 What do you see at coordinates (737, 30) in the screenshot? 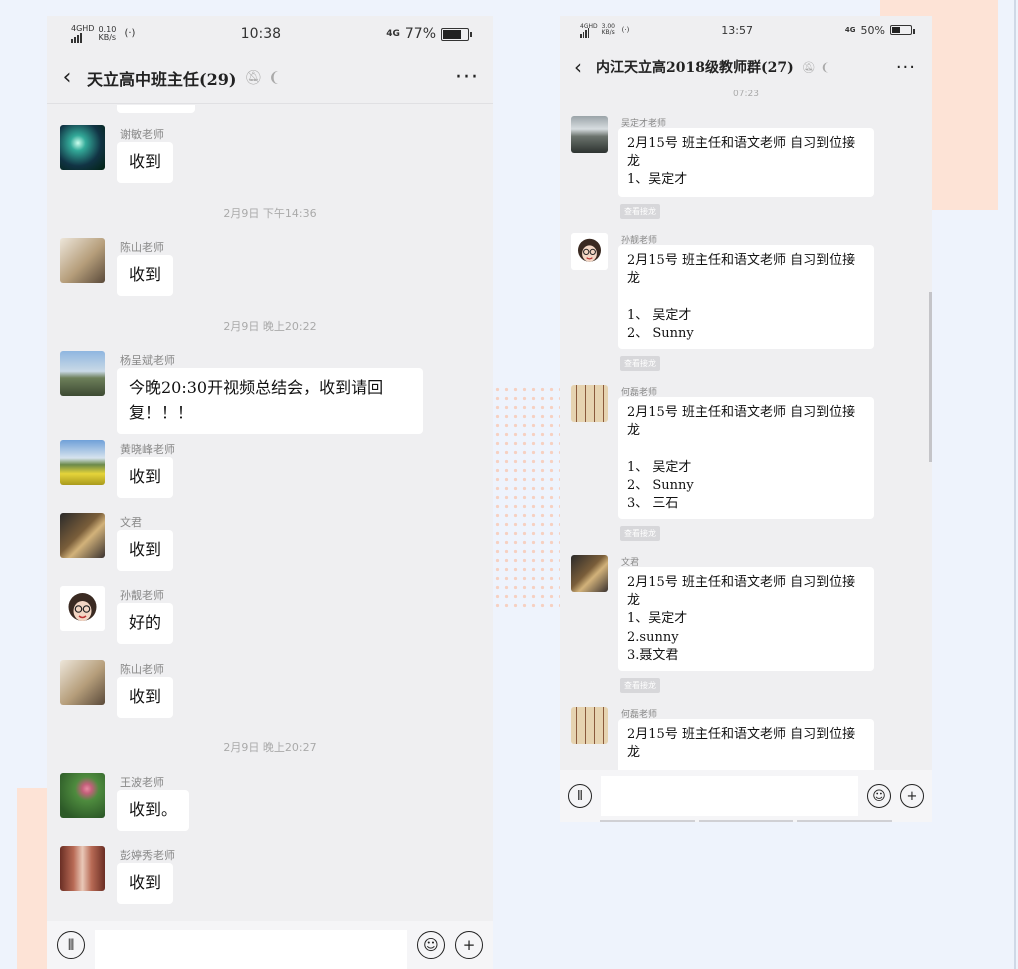
I see `status-time: 13:57` at bounding box center [737, 30].